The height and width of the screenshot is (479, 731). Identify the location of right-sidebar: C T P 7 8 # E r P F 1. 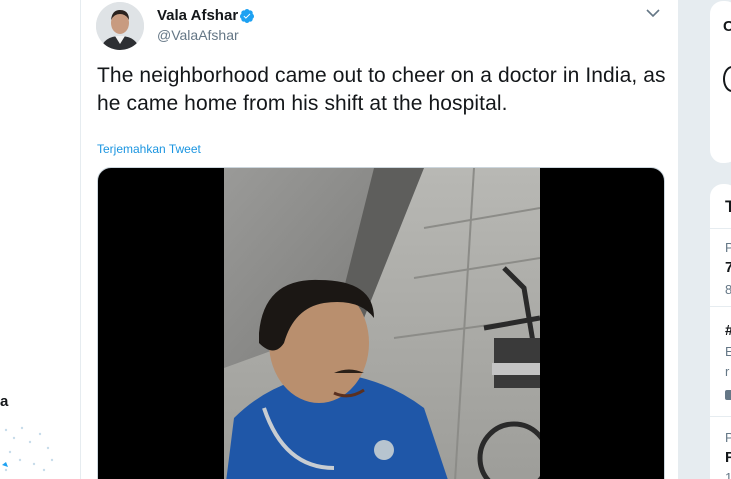
(705, 239).